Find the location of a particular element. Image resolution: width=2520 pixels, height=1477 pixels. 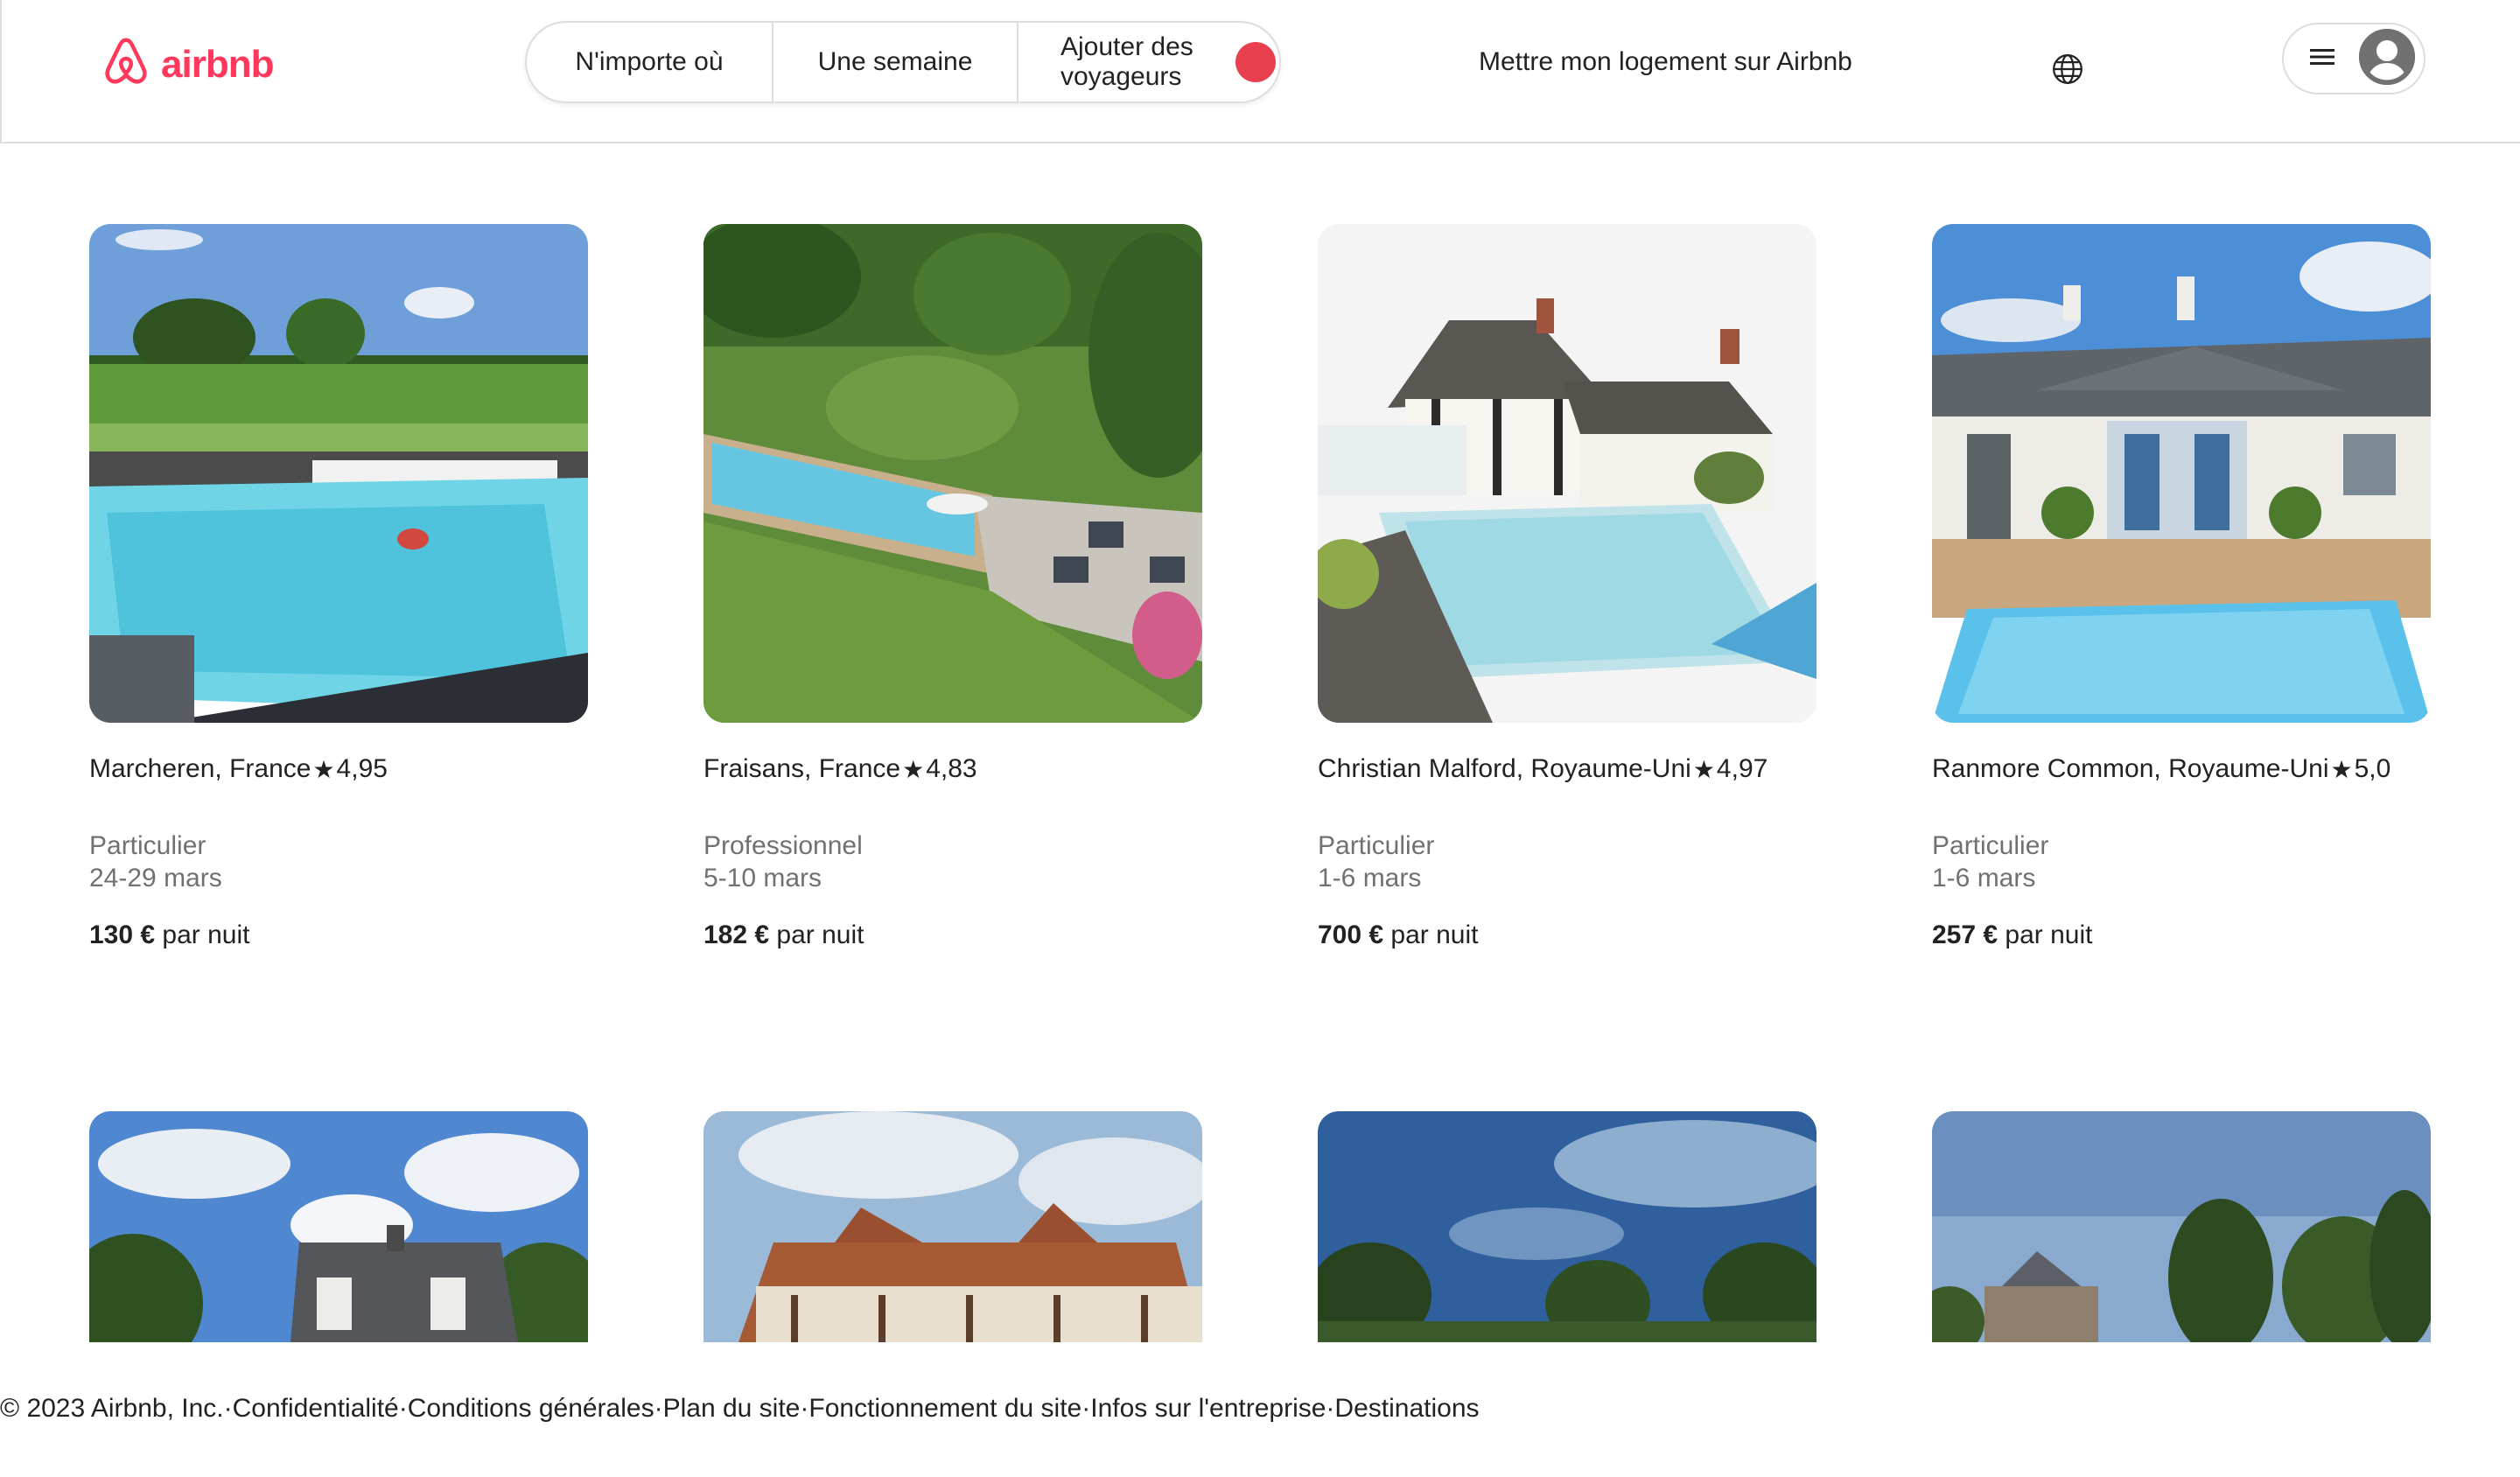

listing-host-type: Professionnel is located at coordinates (783, 845).